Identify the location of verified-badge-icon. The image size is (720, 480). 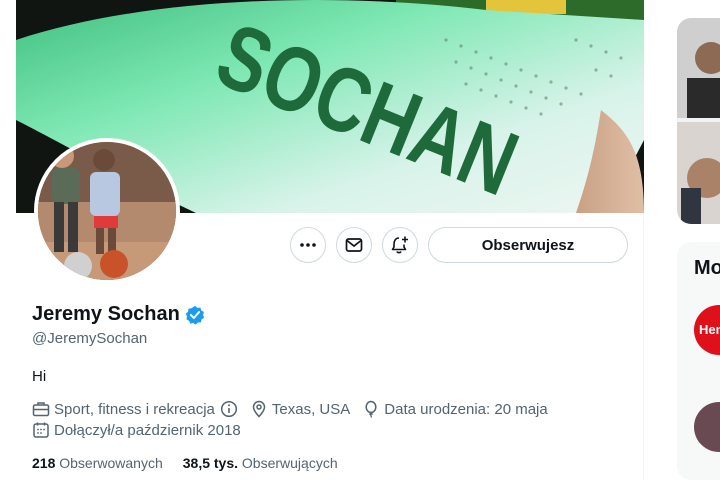
(195, 315).